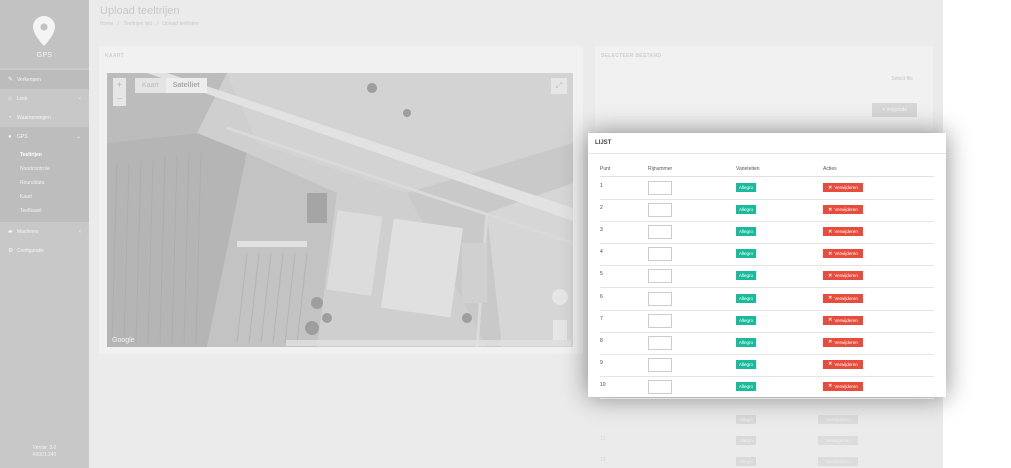  Describe the element at coordinates (601, 296) in the screenshot. I see `row-point: 6` at that location.